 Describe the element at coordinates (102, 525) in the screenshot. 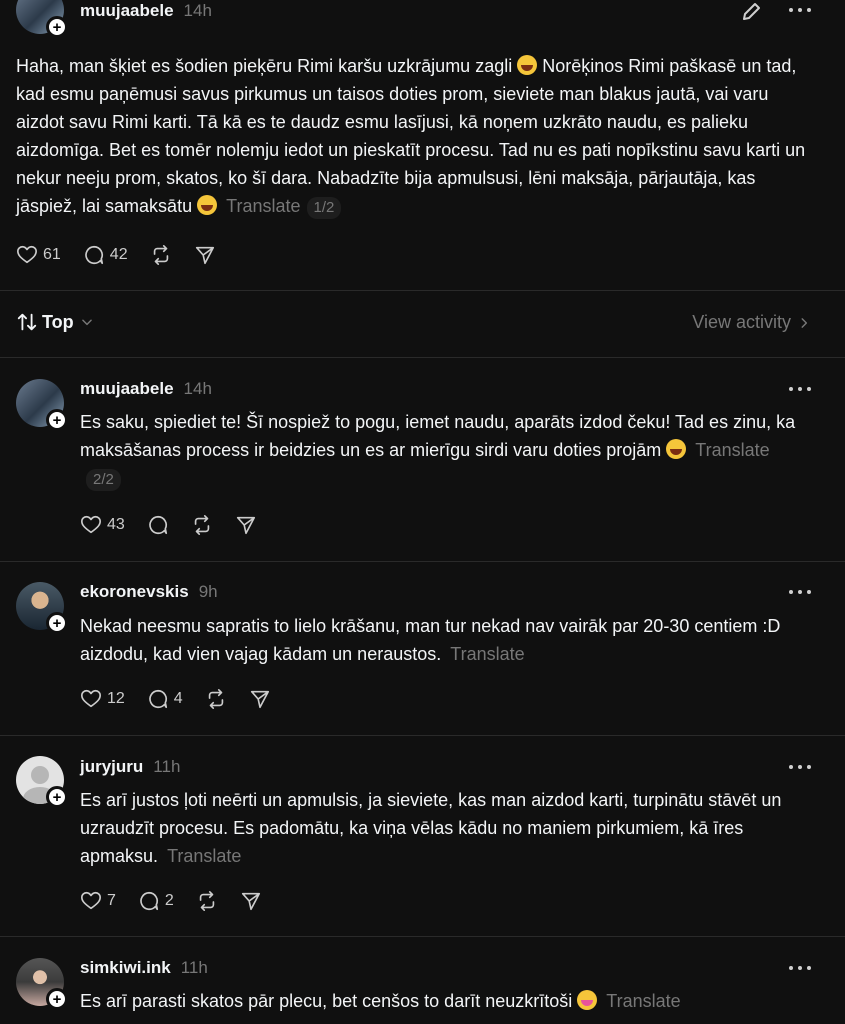

I see `like-button: 43` at that location.